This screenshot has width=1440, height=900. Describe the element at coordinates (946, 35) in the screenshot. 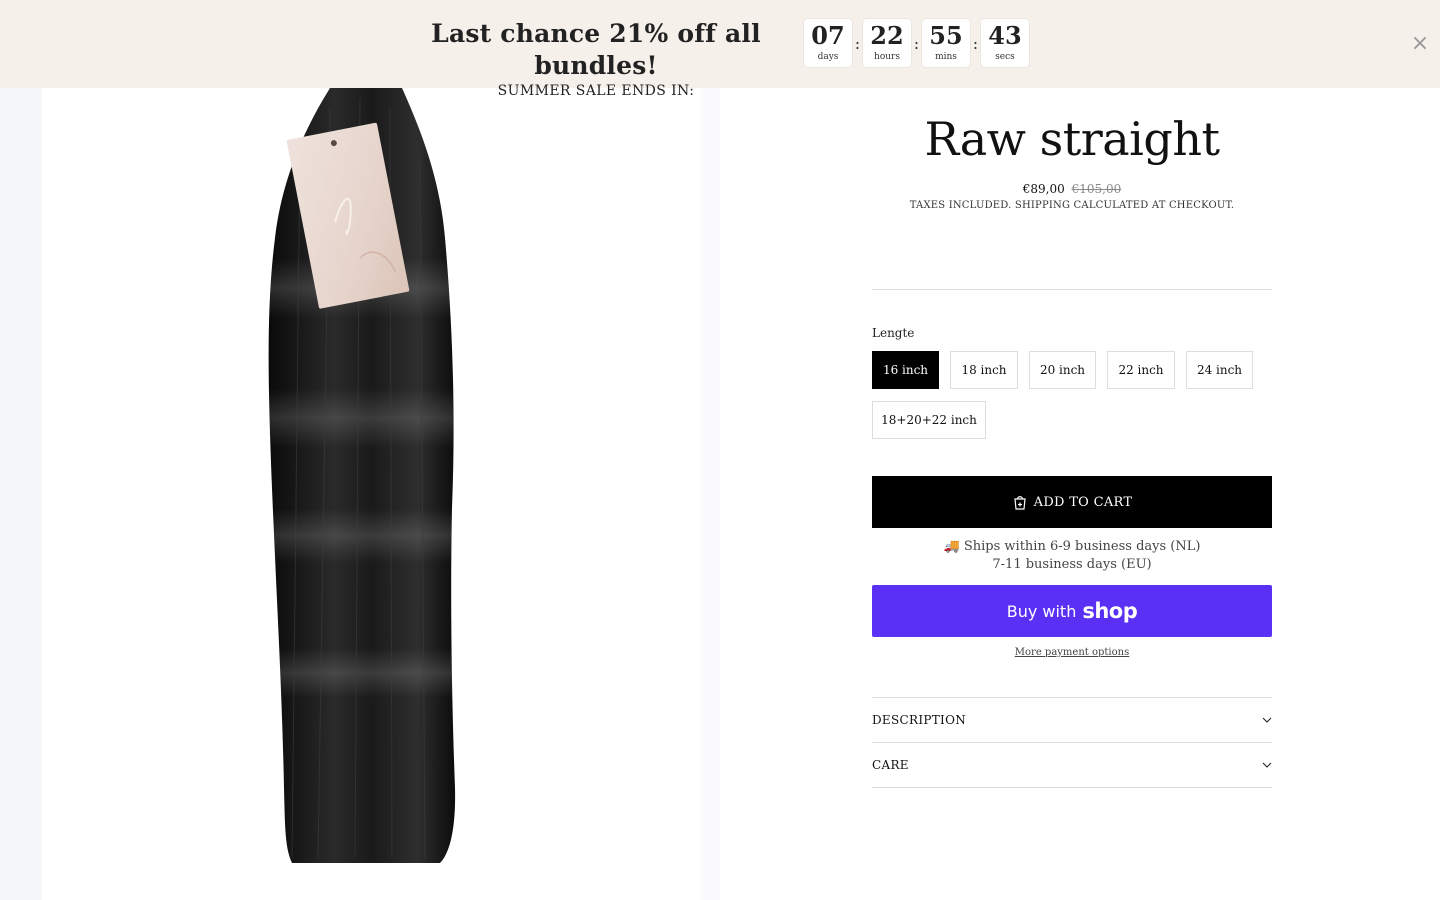

I see `countdown-mins-value: 55` at that location.